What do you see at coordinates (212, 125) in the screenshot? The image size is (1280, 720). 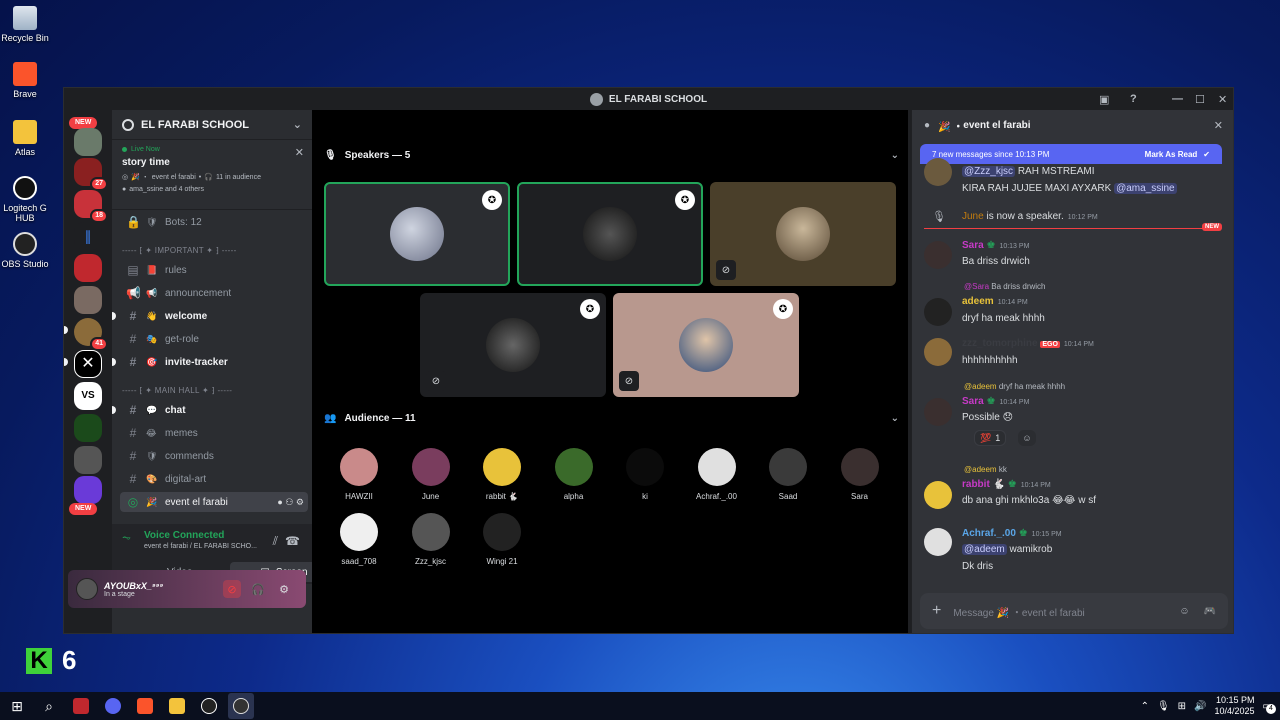 I see `server-header: EL FARABI SCHOOL ⌄` at bounding box center [212, 125].